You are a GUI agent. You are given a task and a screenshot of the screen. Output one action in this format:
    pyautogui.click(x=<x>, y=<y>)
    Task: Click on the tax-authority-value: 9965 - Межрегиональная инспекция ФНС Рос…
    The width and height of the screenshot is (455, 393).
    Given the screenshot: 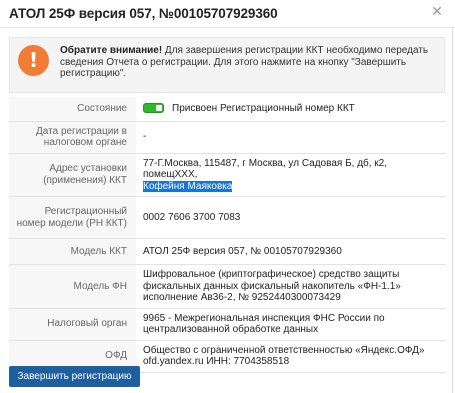 What is the action you would take?
    pyautogui.click(x=291, y=324)
    